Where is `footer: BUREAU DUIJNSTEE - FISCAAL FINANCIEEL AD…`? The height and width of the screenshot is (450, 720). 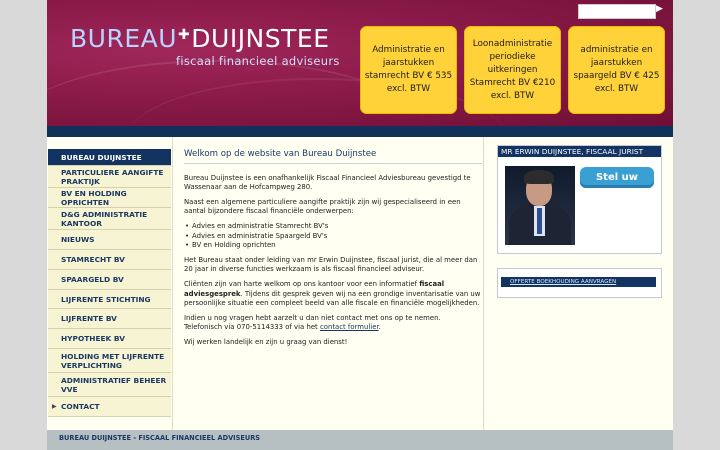
footer: BUREAU DUIJNSTEE - FISCAAL FINANCIEEL AD… is located at coordinates (360, 440).